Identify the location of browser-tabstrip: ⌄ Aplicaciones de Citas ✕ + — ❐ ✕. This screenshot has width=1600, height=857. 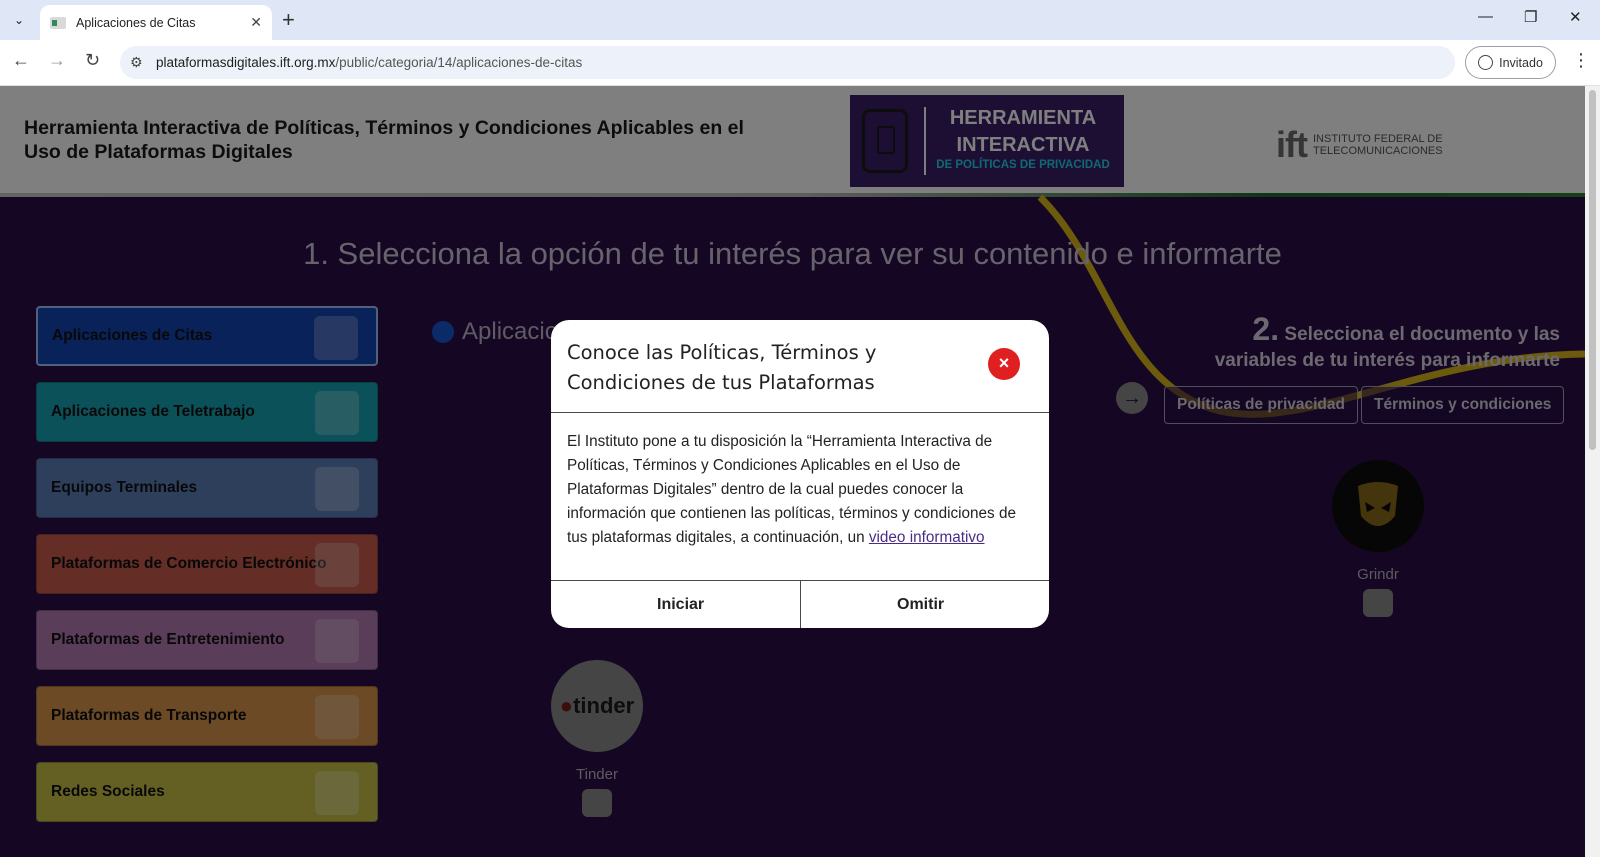
(800, 20).